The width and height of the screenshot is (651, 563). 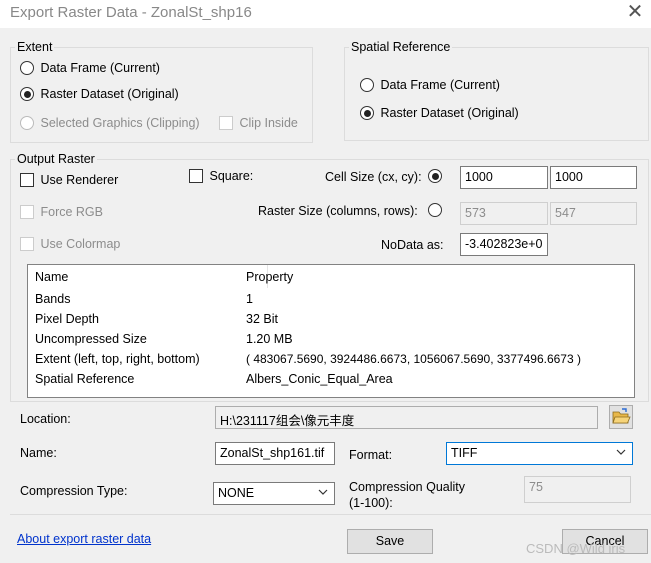 I want to click on property-value: 1, so click(x=249, y=299).